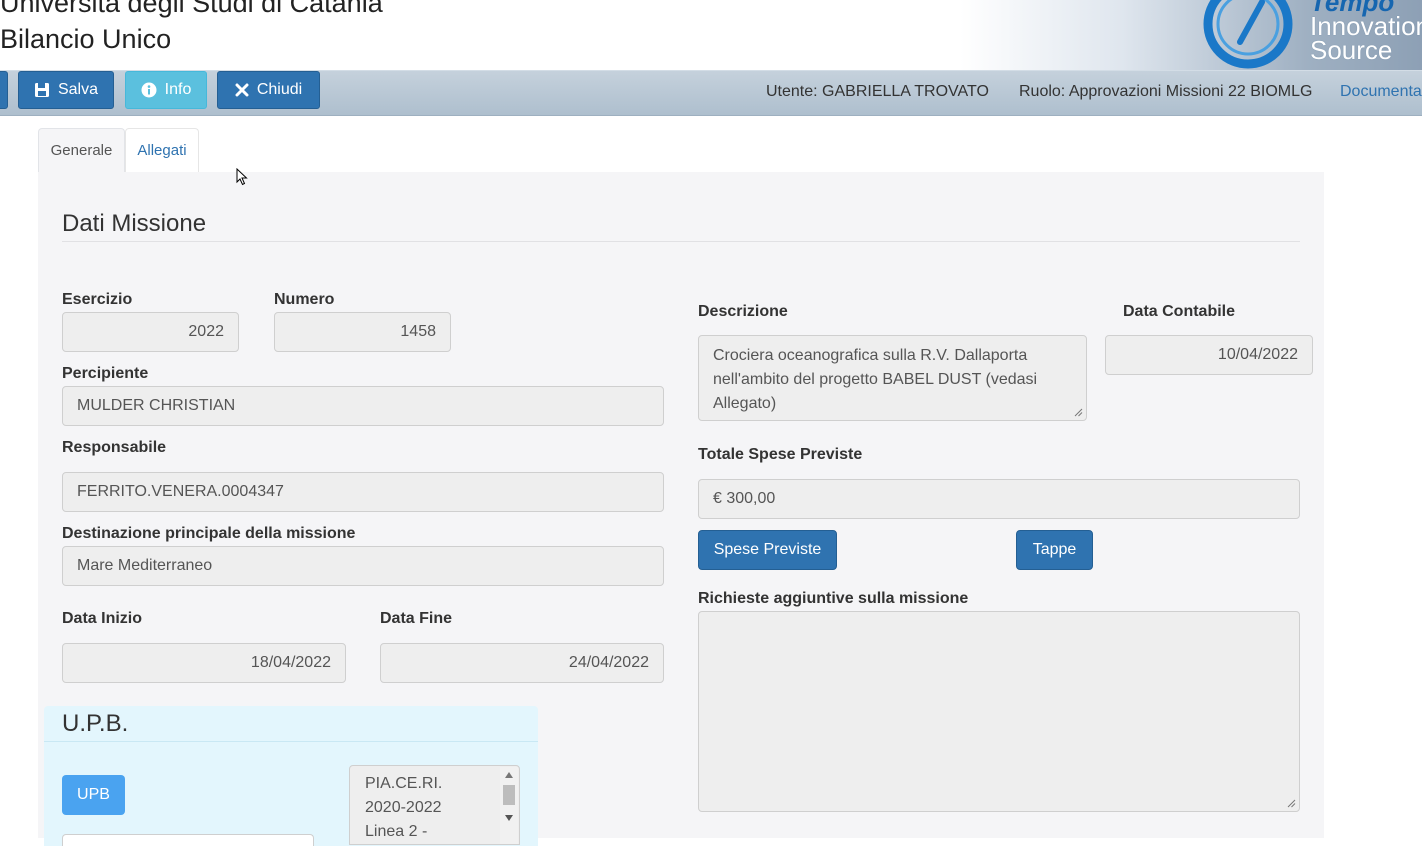 Image resolution: width=1422 pixels, height=846 pixels. I want to click on data-contabile-field: 10/04/2022, so click(1209, 355).